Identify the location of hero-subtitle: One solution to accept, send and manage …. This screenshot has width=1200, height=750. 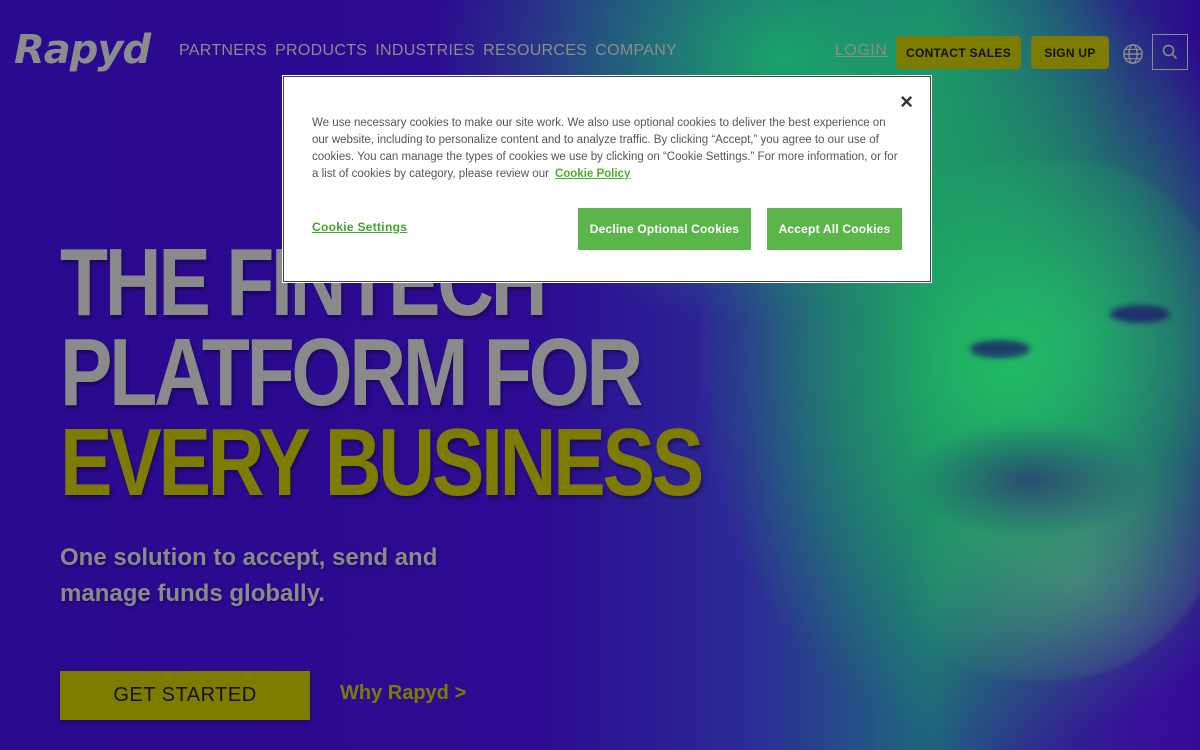
(249, 575).